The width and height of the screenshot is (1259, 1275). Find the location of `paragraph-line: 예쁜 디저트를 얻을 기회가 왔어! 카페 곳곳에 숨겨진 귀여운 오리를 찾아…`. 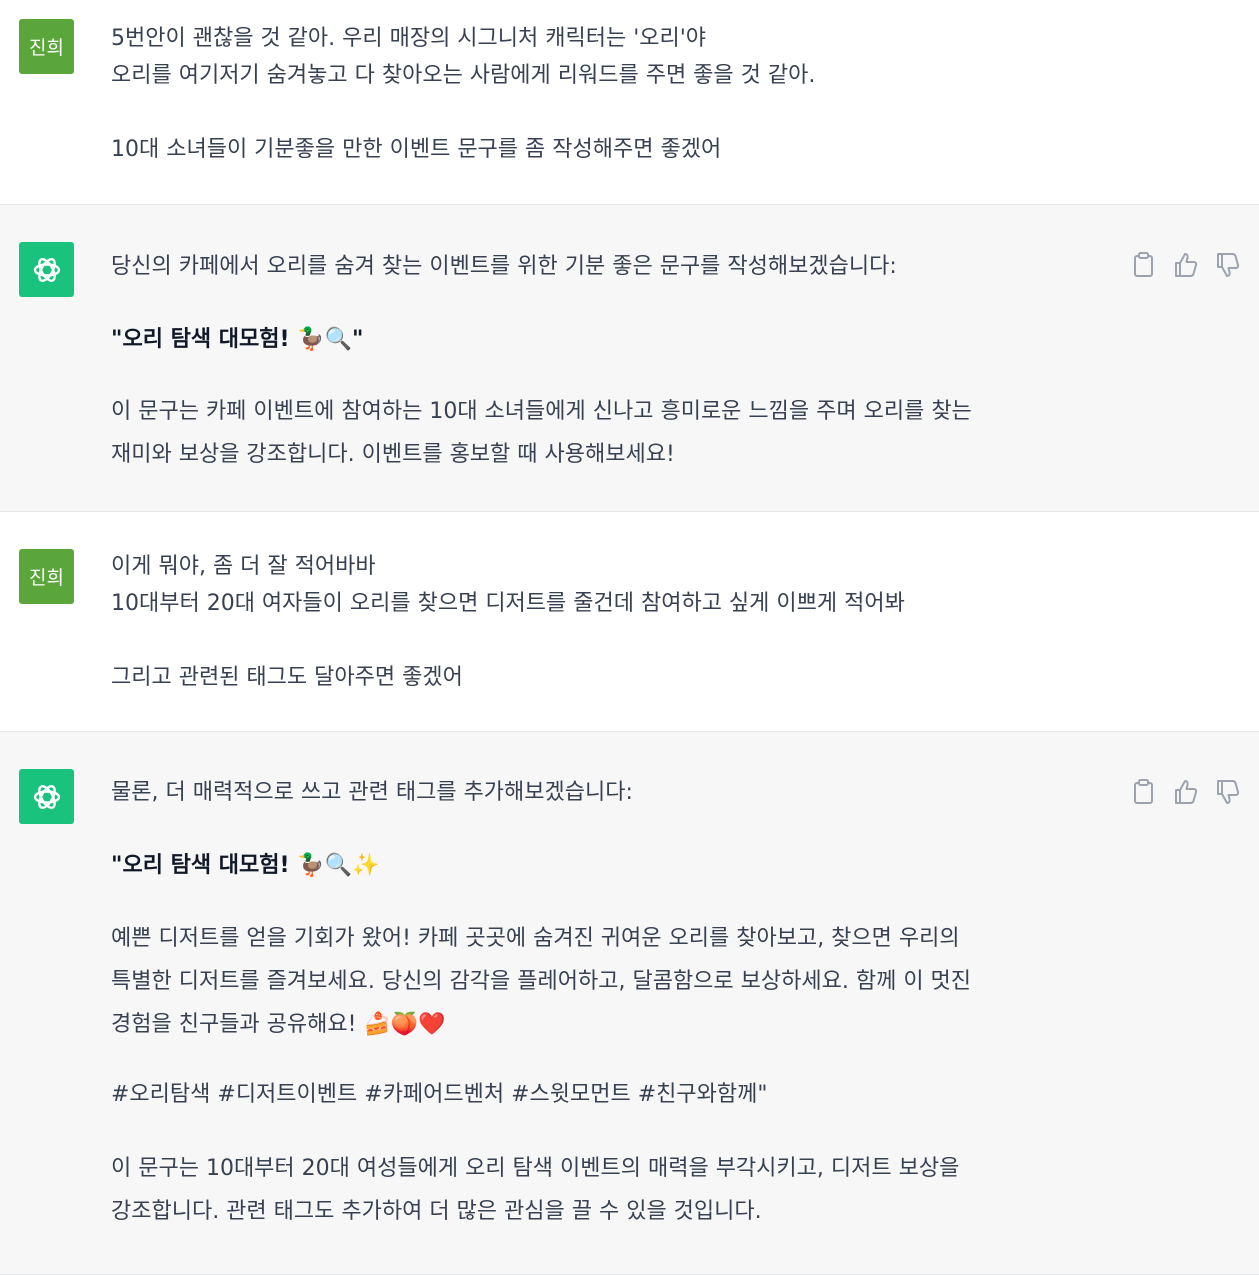

paragraph-line: 예쁜 디저트를 얻을 기회가 왔어! 카페 곳곳에 숨겨진 귀여운 오리를 찾아… is located at coordinates (535, 938).